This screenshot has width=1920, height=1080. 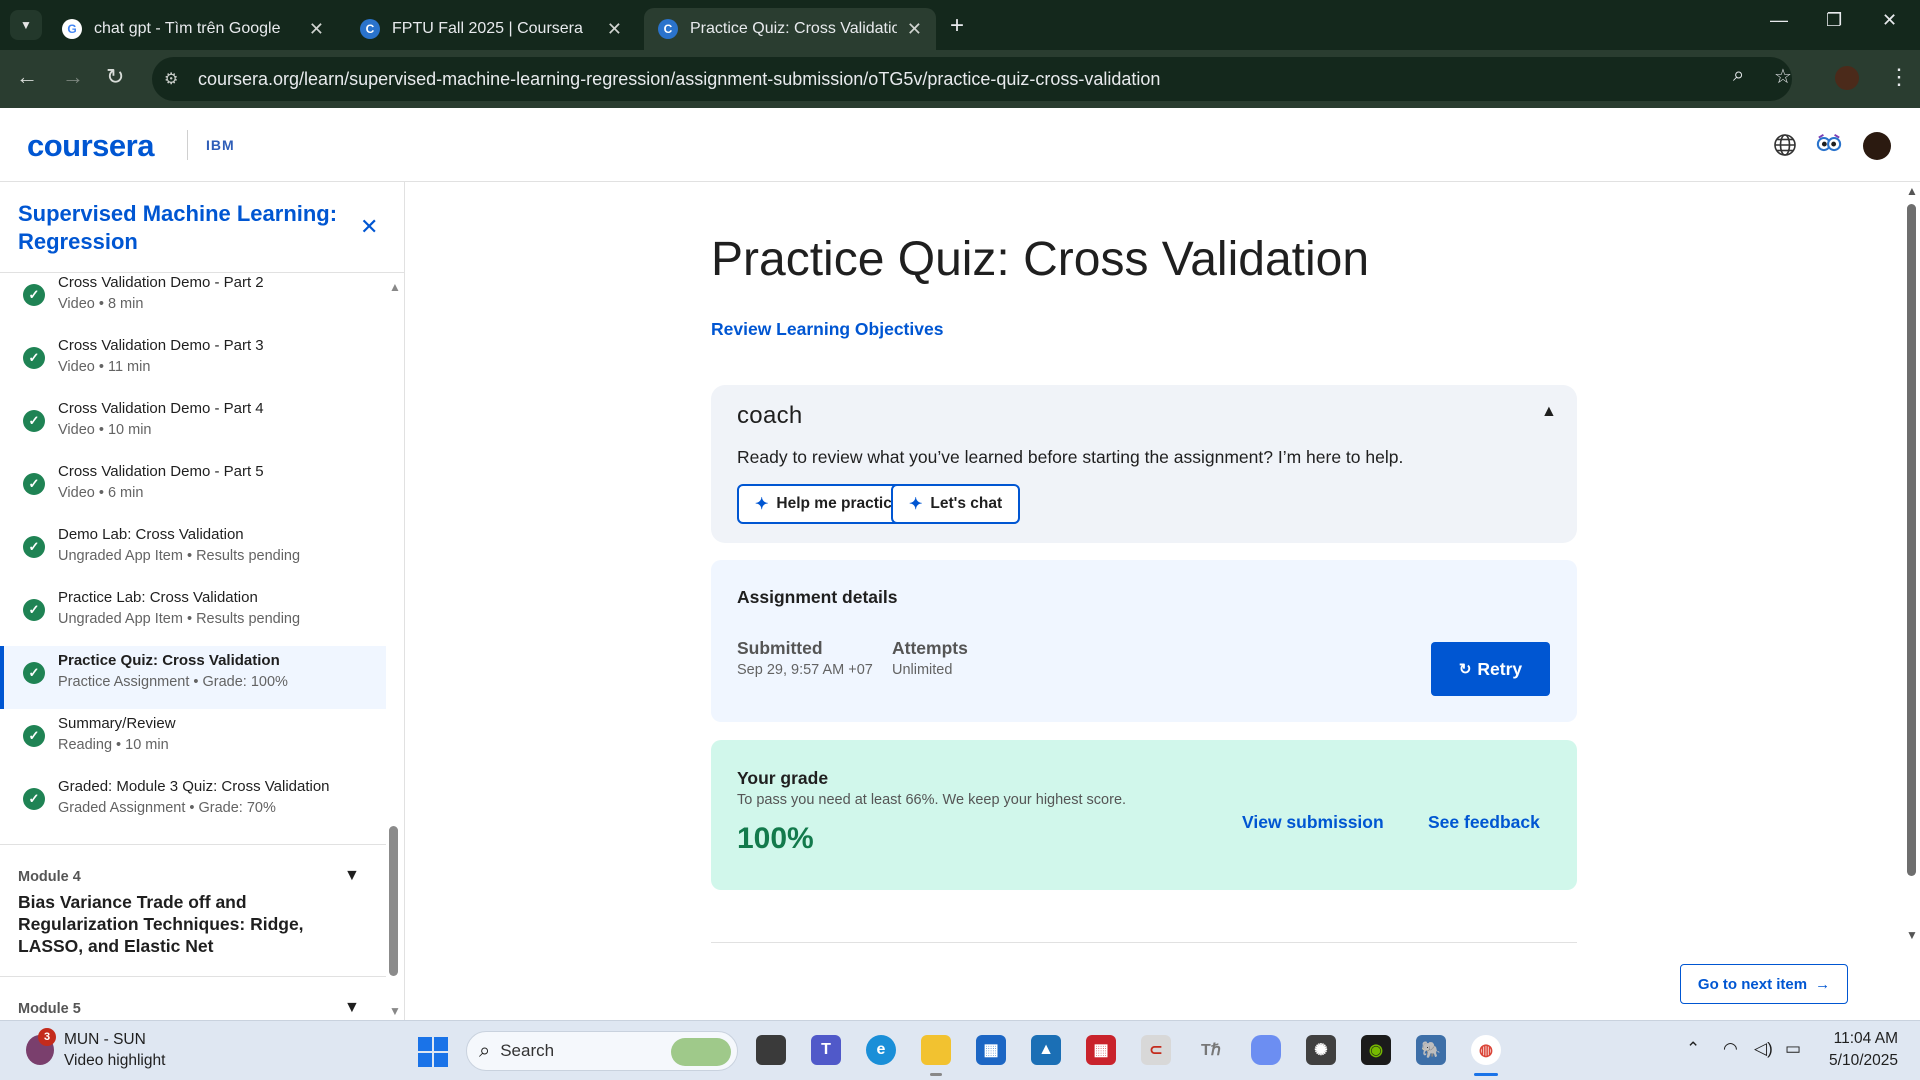 I want to click on file-explorer-icon, so click(x=936, y=1050).